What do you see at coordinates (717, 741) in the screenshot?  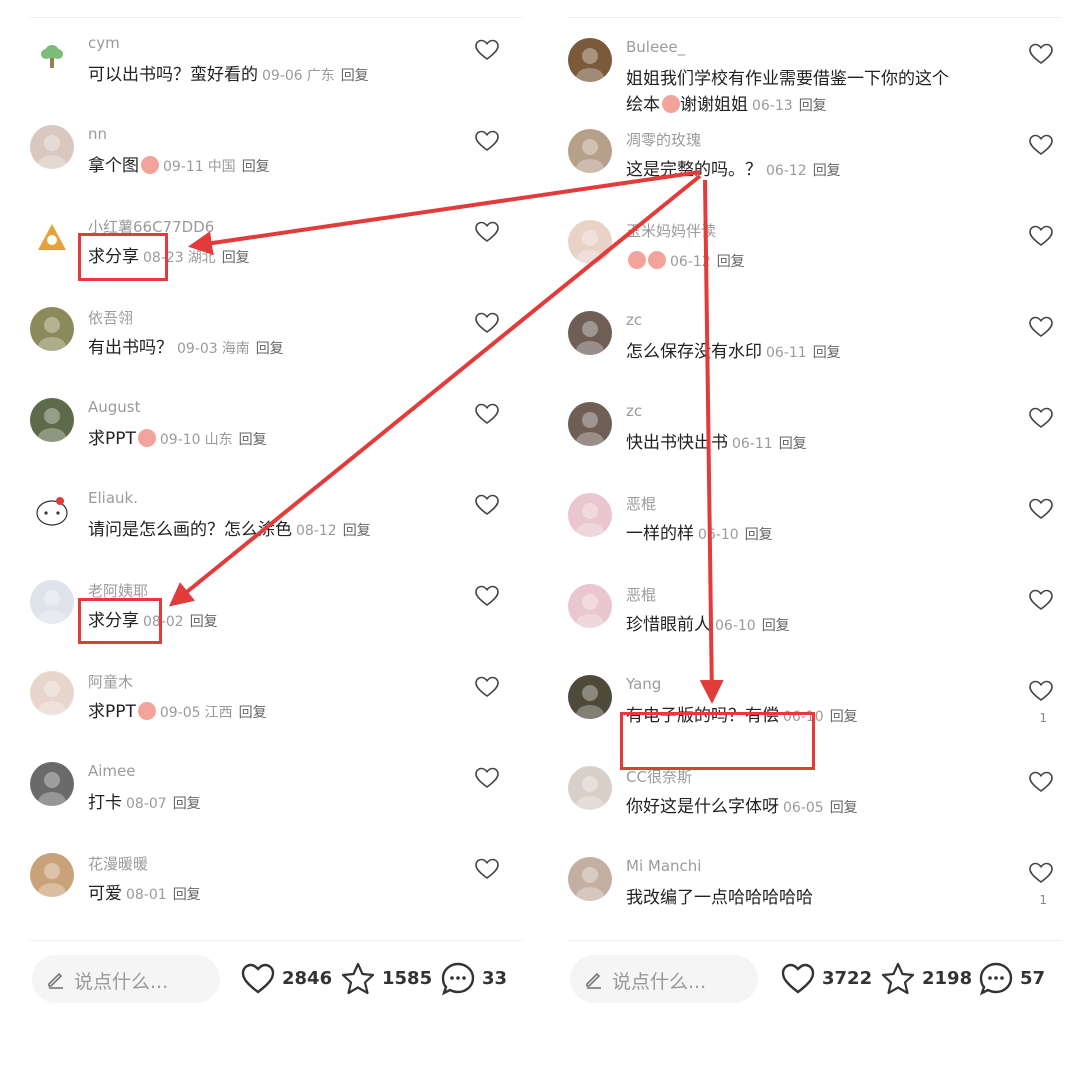 I see `highlight-box` at bounding box center [717, 741].